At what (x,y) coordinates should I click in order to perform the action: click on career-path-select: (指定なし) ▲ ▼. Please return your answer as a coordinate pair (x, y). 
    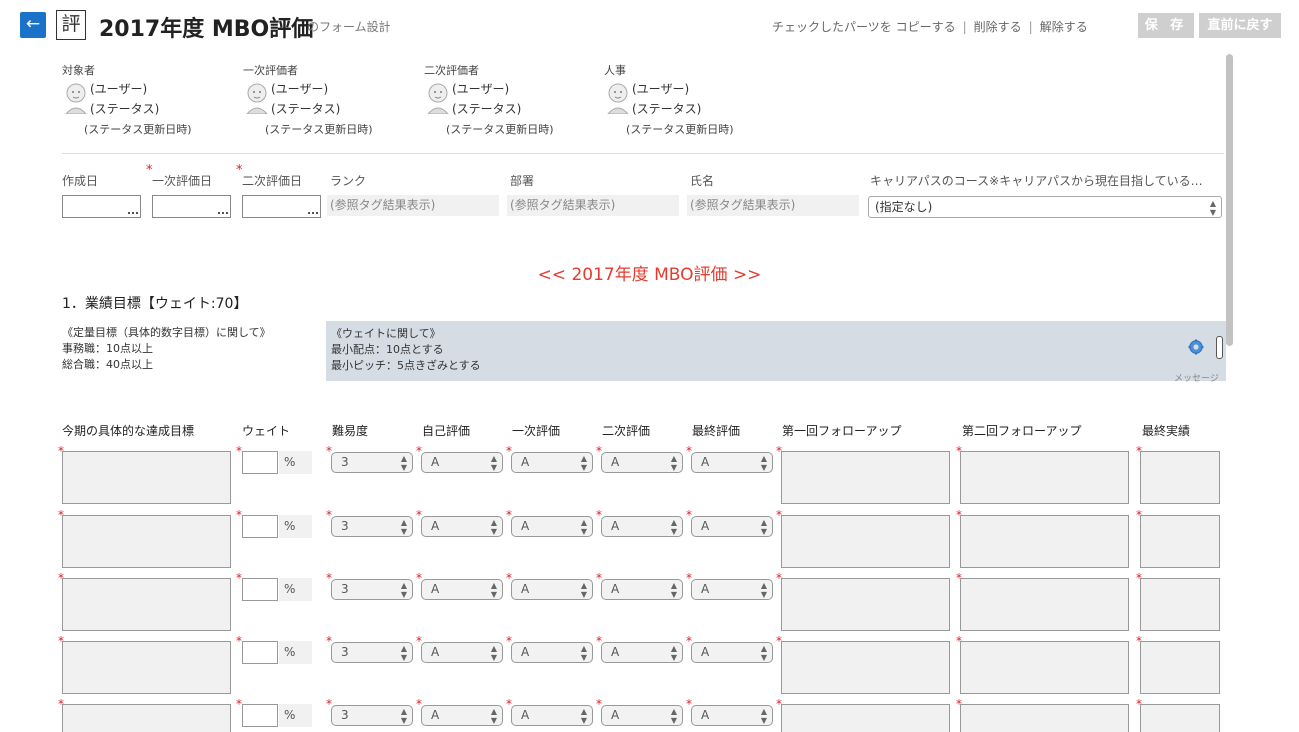
    Looking at the image, I should click on (1045, 207).